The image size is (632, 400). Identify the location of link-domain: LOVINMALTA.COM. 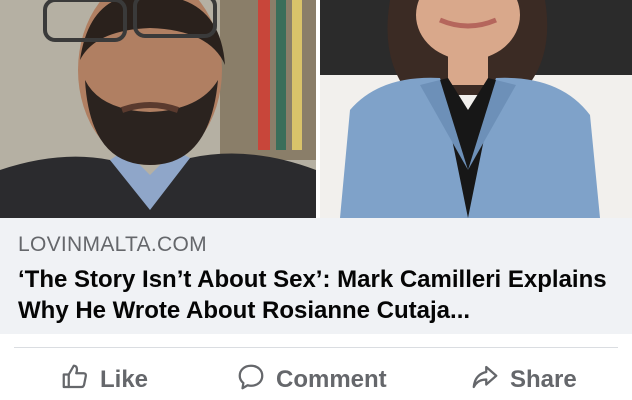
(112, 244).